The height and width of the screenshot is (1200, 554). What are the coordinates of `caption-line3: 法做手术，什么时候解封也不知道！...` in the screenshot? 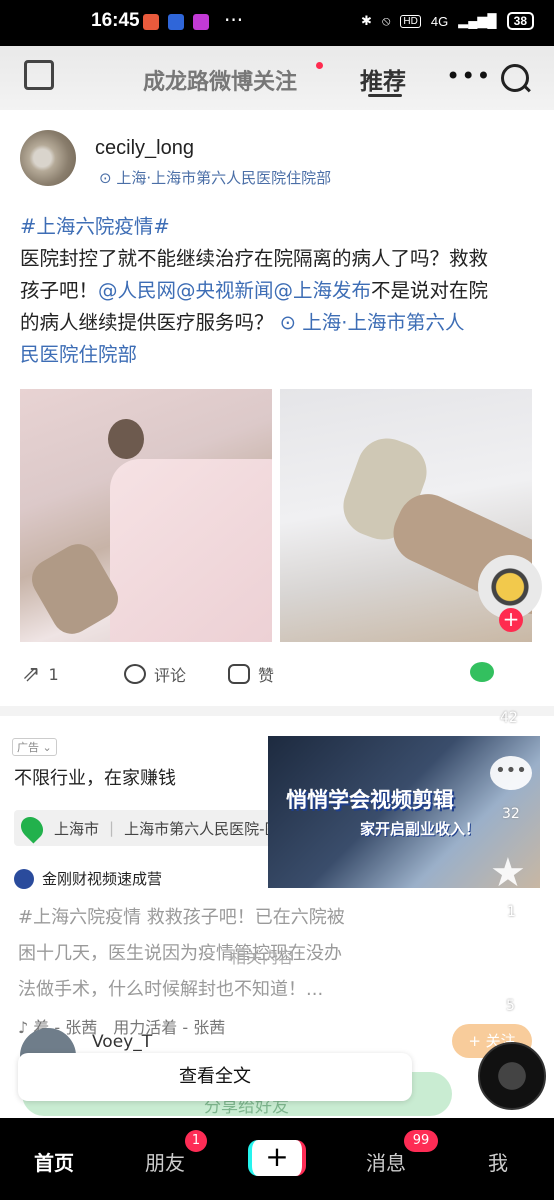 It's located at (171, 989).